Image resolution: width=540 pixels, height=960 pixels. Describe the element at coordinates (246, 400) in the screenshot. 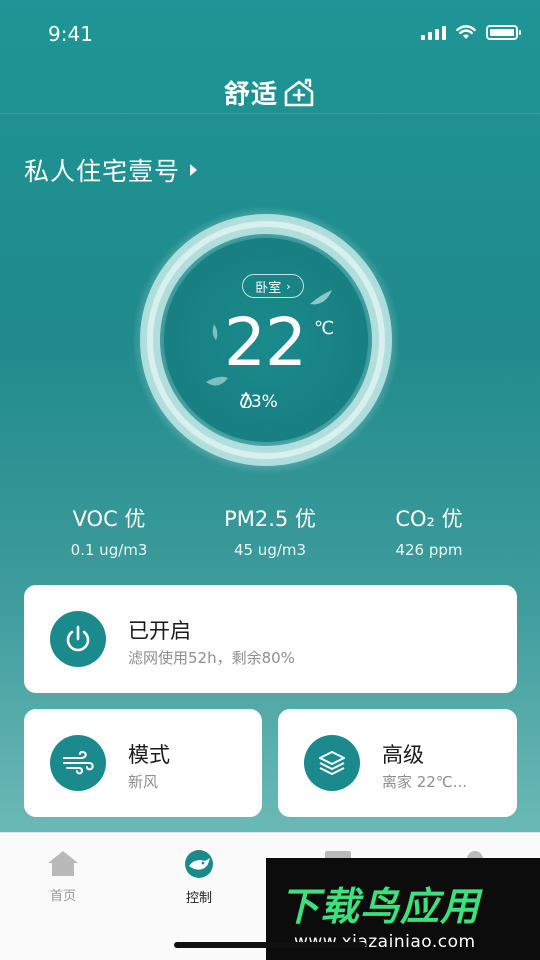

I see `water-drop-icon` at that location.